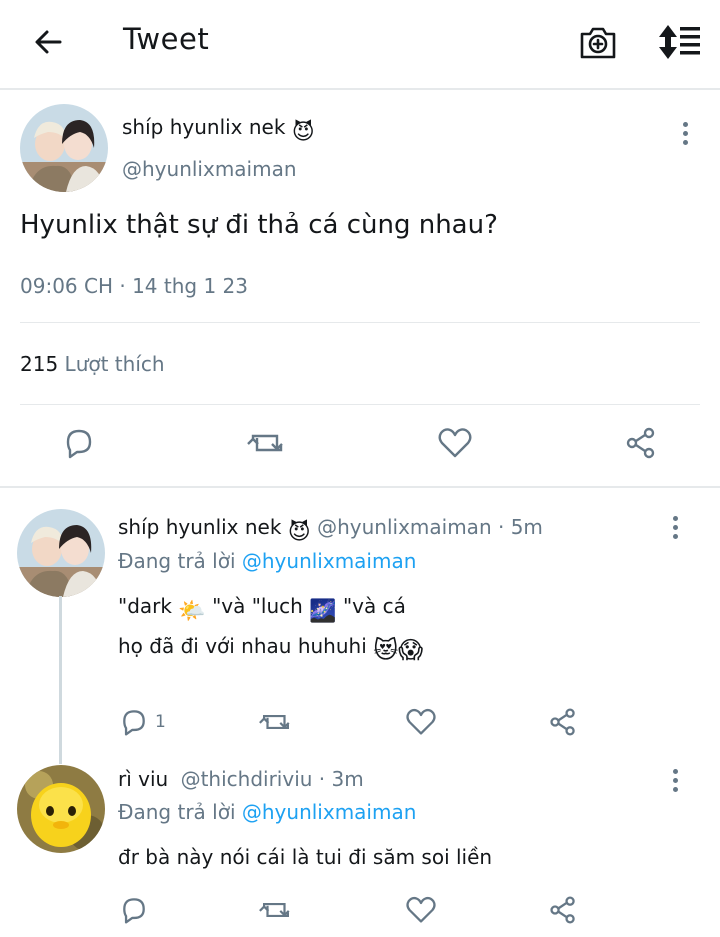 The width and height of the screenshot is (720, 937). I want to click on heart-eyes-cat-scream-emoji: 😻😱, so click(398, 650).